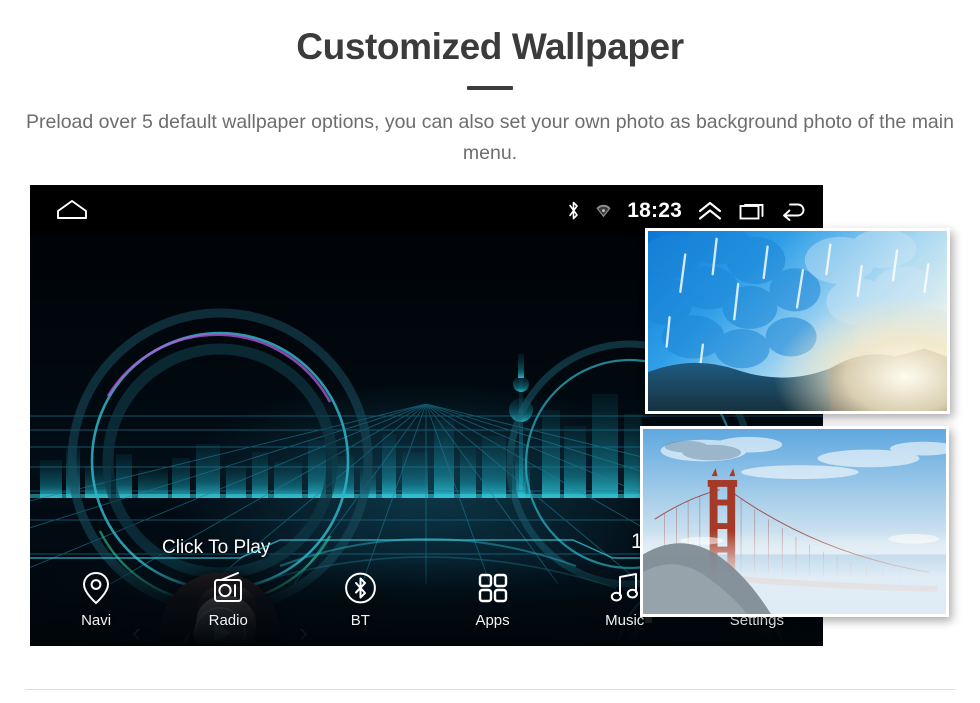 The width and height of the screenshot is (980, 703). I want to click on ice-cave-wallpaper, so click(797, 321).